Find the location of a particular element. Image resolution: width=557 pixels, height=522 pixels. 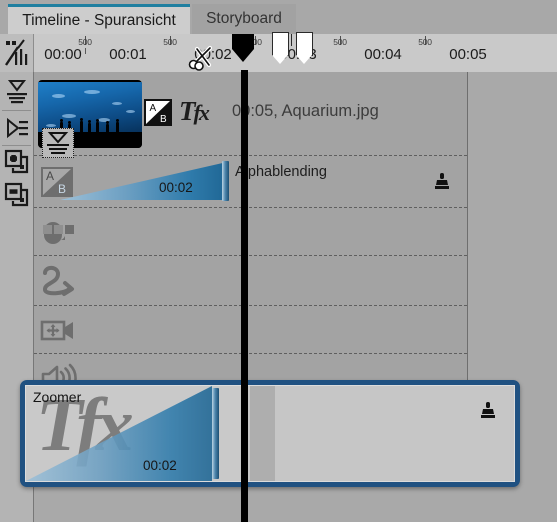

curved-arrow-icon is located at coordinates (58, 281).